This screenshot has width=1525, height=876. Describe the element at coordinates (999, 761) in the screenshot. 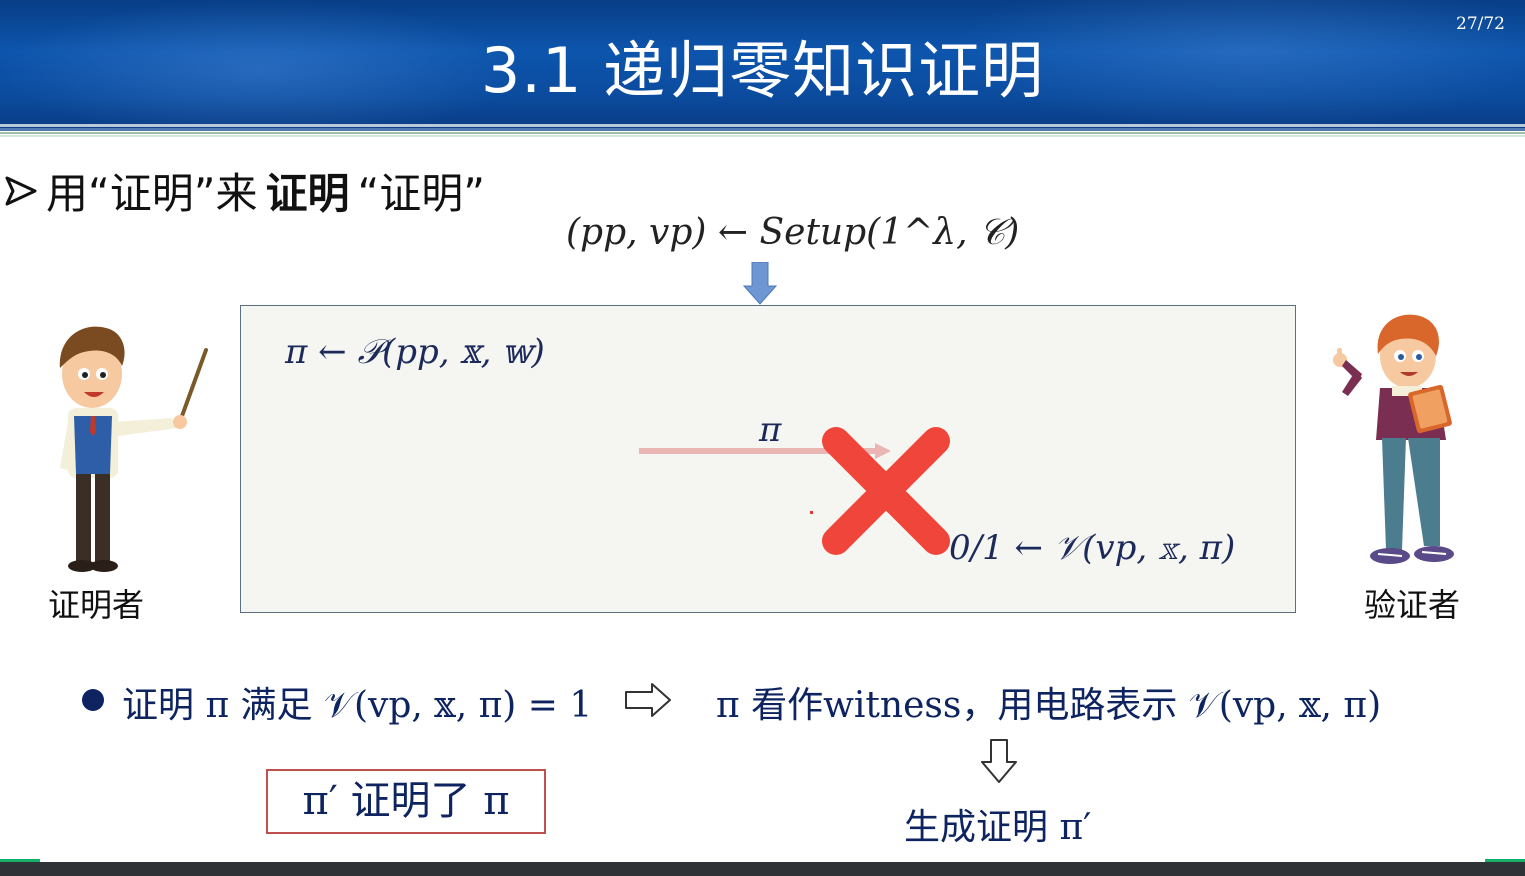

I see `hollow-down-arrow-icon` at that location.